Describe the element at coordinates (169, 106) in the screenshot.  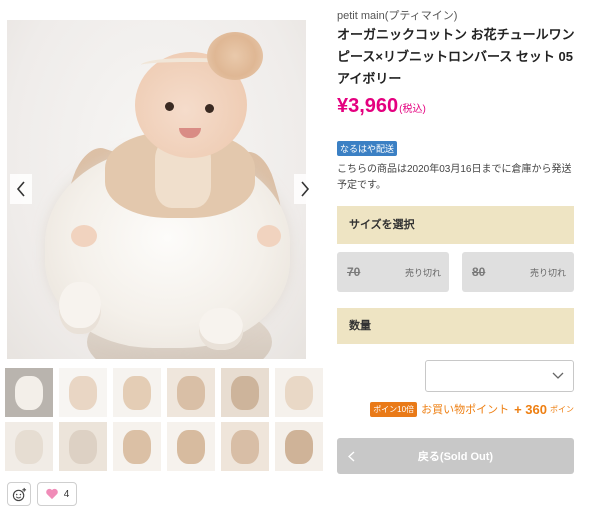
I see `photo-eye-left` at that location.